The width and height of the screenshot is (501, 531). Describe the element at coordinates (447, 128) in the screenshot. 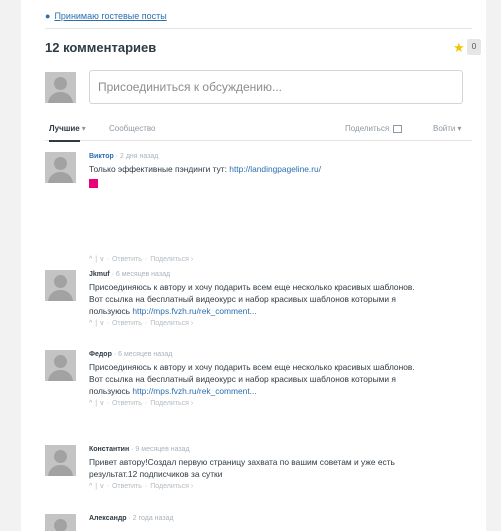

I see `login-button: Войти ▾` at that location.